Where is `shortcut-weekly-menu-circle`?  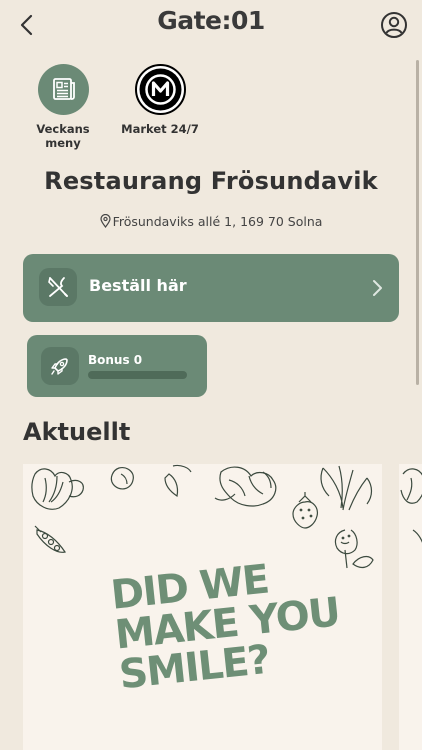 shortcut-weekly-menu-circle is located at coordinates (63, 89).